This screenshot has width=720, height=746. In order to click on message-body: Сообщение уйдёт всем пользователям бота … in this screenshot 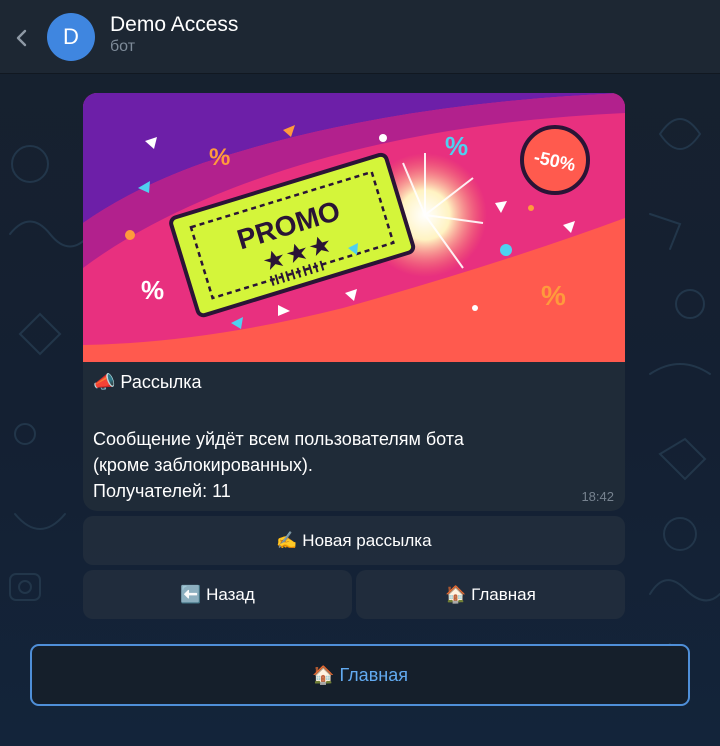, I will do `click(353, 465)`.